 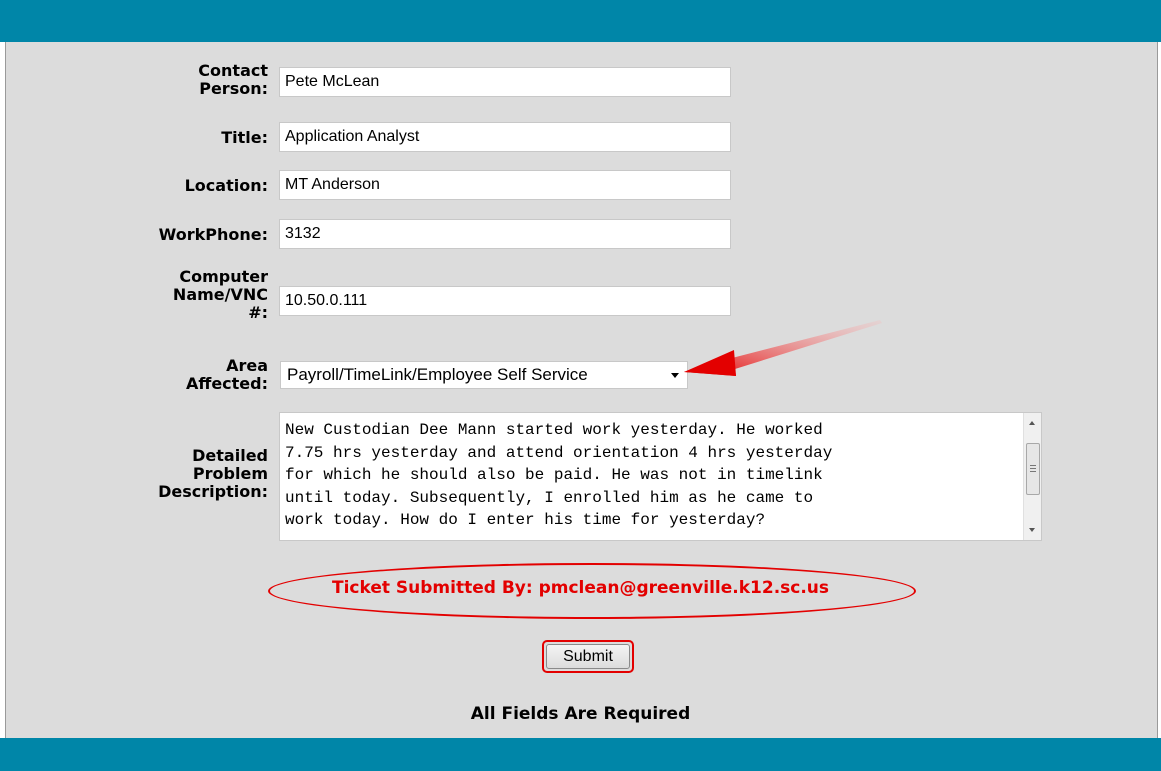 I want to click on location-label: Location:, so click(x=226, y=185).